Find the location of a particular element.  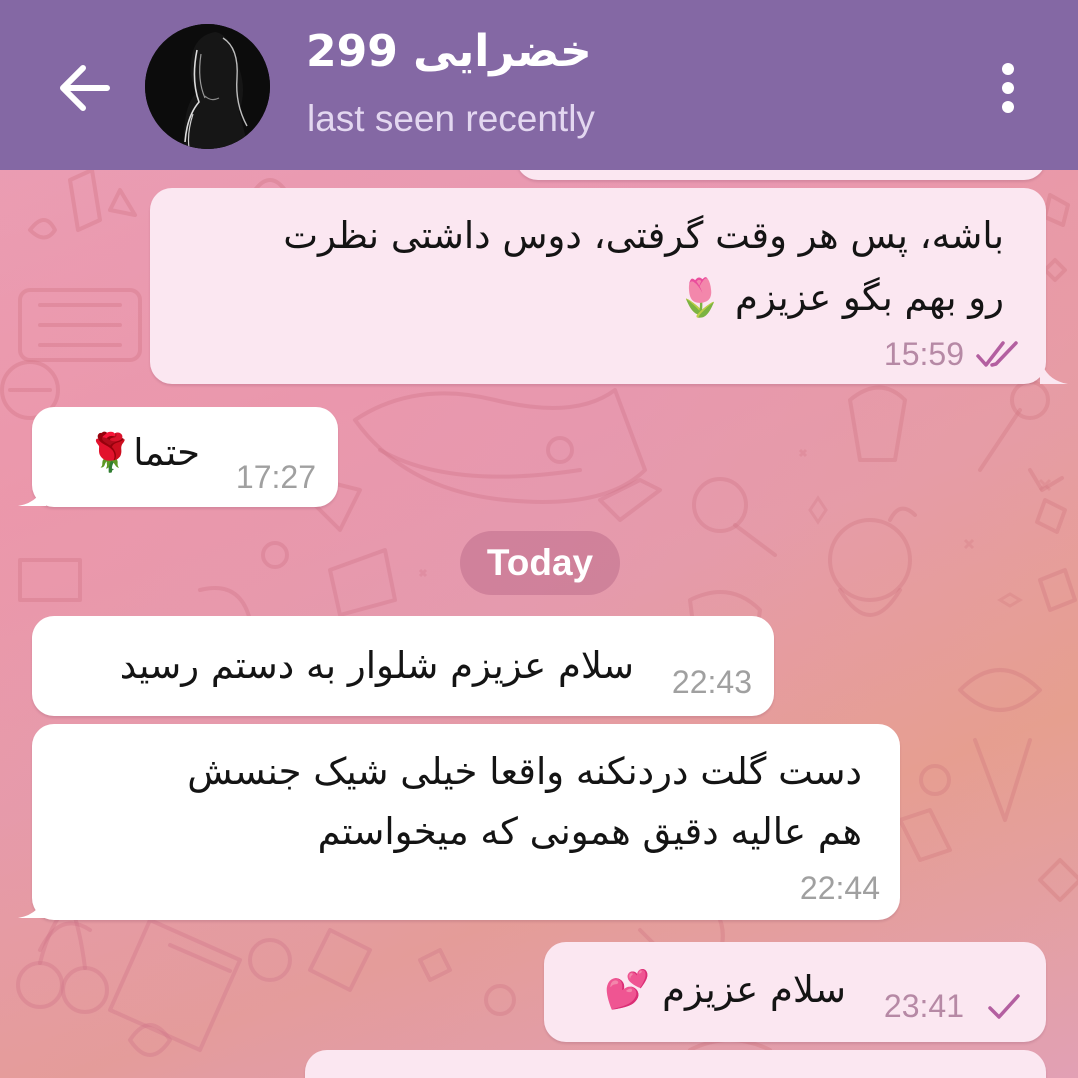

message-text-line: باشه، پس هر وقت گرفتی، دوس داشتی نظرت is located at coordinates (643, 235).